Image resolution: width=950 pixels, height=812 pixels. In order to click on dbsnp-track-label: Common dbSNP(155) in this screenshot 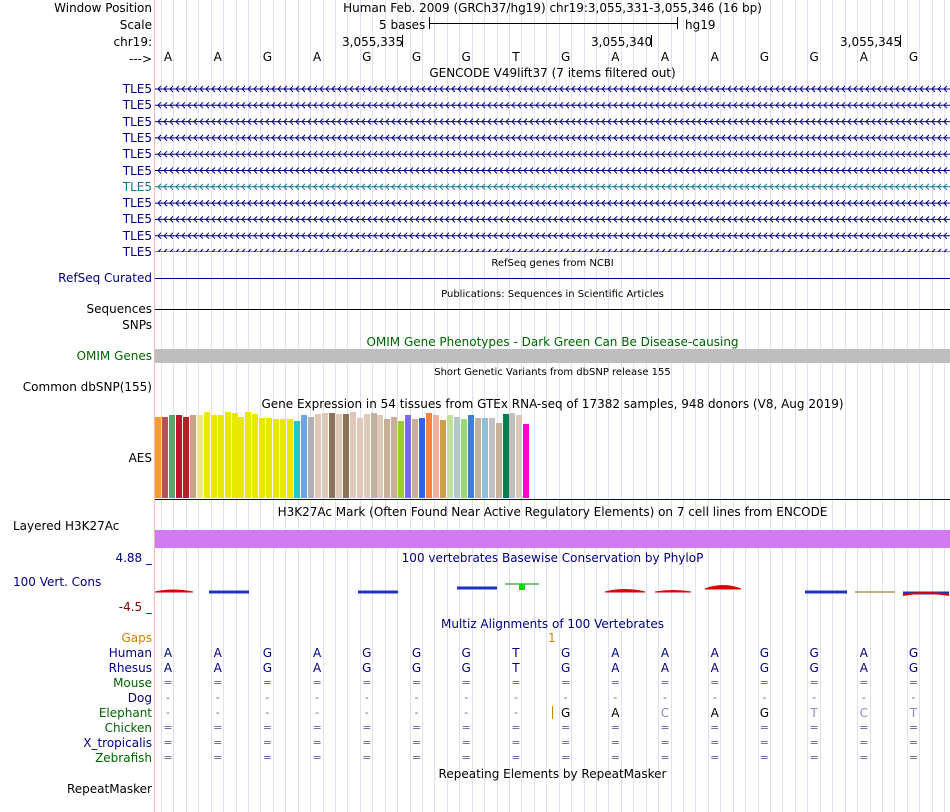, I will do `click(87, 387)`.